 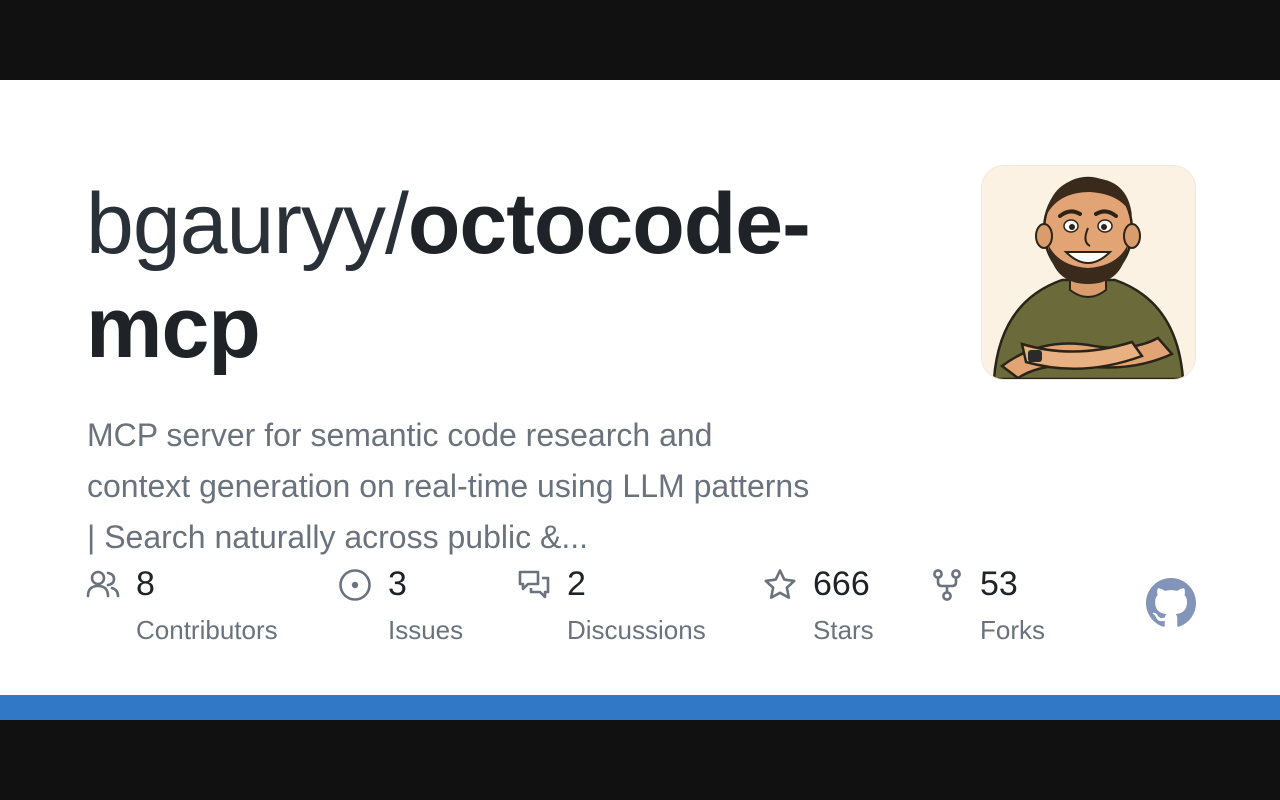 I want to click on discussions-count: 2, so click(x=576, y=584).